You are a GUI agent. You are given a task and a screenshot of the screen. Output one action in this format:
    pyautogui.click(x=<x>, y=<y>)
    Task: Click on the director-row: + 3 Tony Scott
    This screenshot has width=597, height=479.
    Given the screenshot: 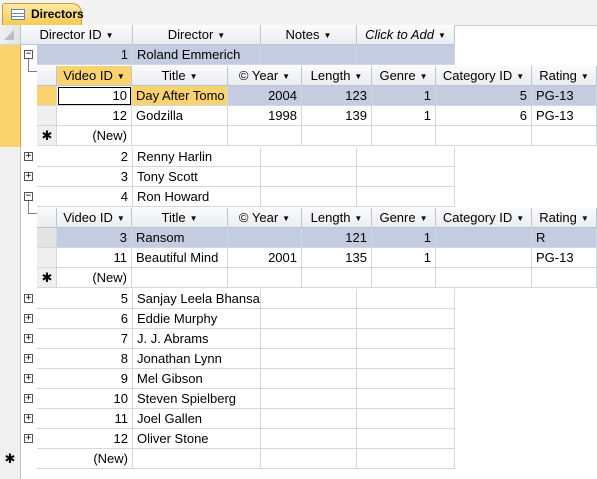 What is the action you would take?
    pyautogui.click(x=298, y=177)
    